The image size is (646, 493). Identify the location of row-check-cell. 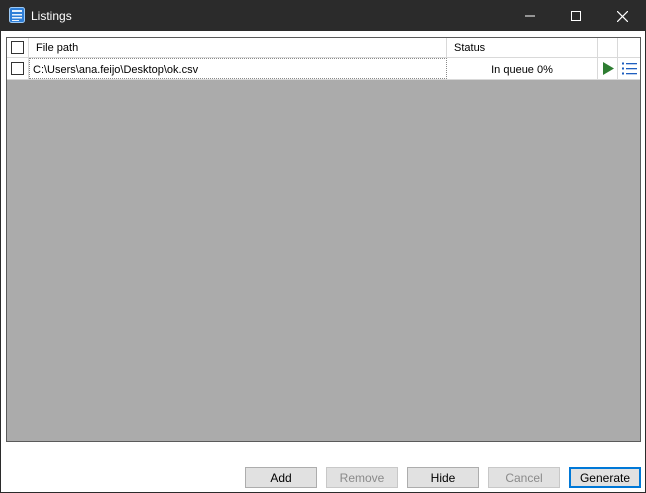
(18, 68).